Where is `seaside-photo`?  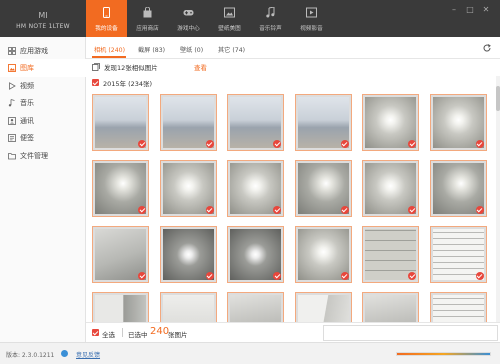
seaside-photo is located at coordinates (188, 122).